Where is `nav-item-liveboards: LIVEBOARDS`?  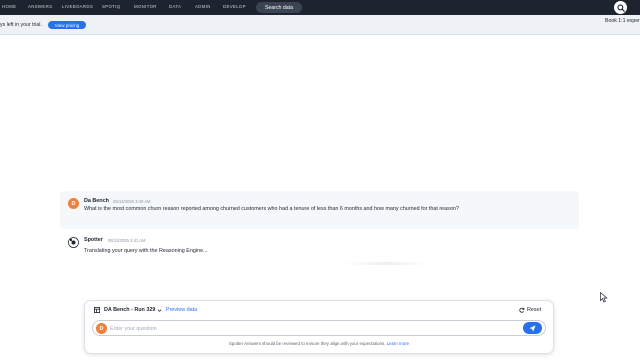
nav-item-liveboards: LIVEBOARDS is located at coordinates (77, 6).